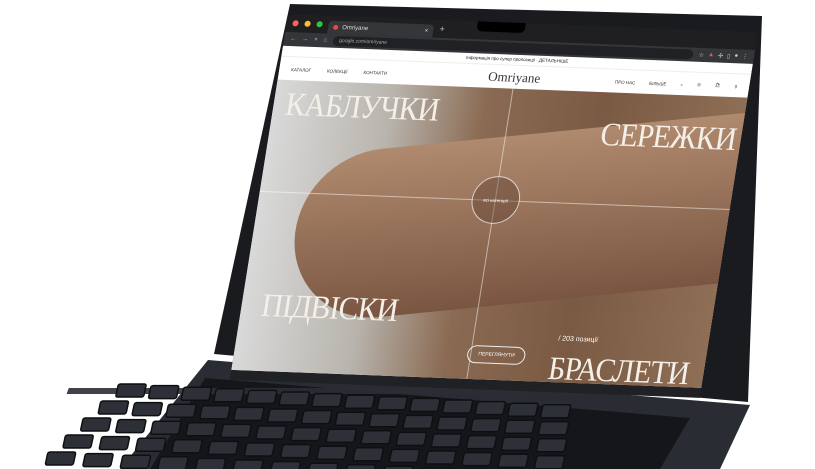 The image size is (815, 469). Describe the element at coordinates (293, 39) in the screenshot. I see `back-icon: ←` at that location.